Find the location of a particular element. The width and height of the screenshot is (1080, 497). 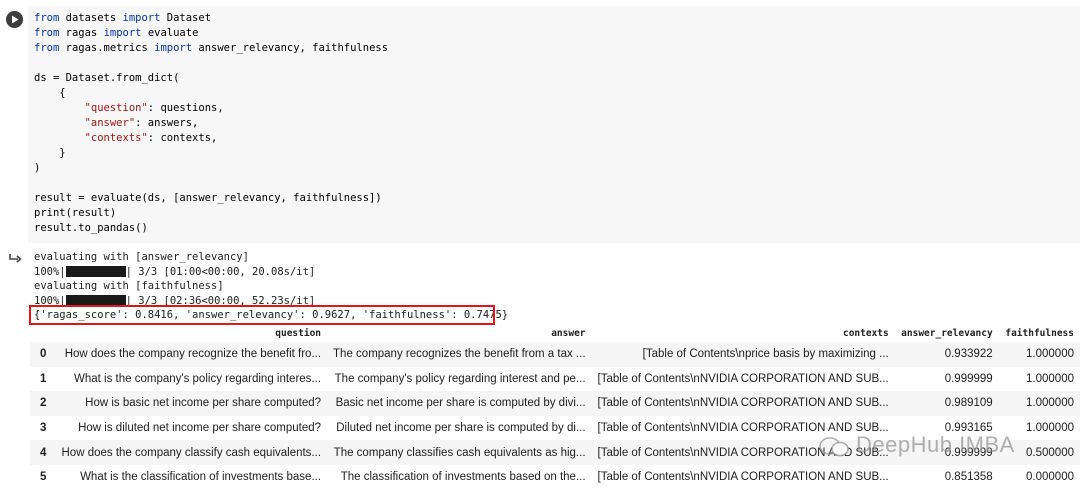

code-token: : answers, is located at coordinates (167, 123).